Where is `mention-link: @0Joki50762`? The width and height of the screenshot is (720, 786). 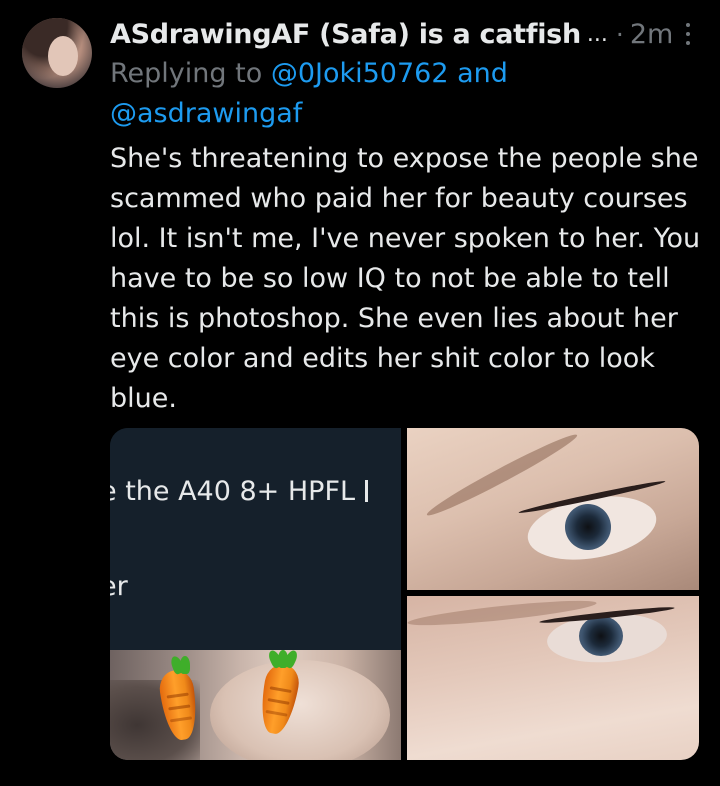
mention-link: @0Joki50762 is located at coordinates (360, 73).